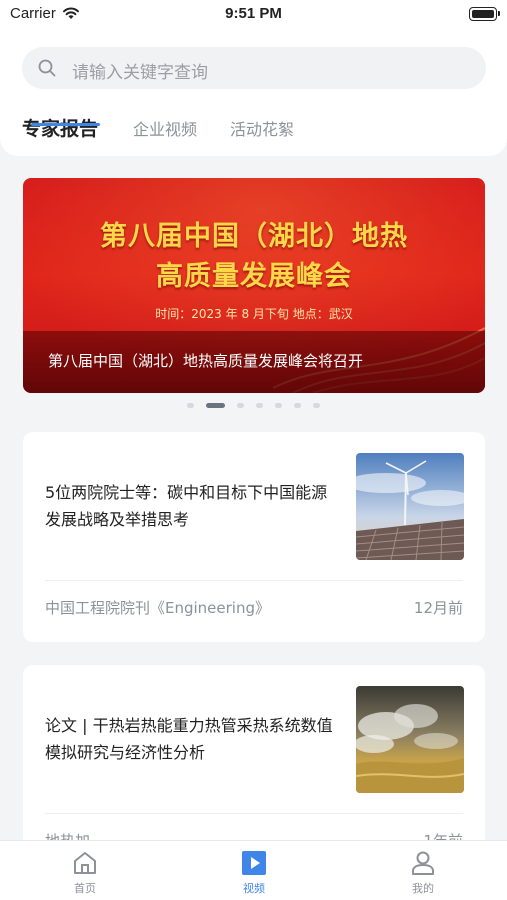  Describe the element at coordinates (262, 128) in the screenshot. I see `tab-event-highlights: 活动花絮` at that location.